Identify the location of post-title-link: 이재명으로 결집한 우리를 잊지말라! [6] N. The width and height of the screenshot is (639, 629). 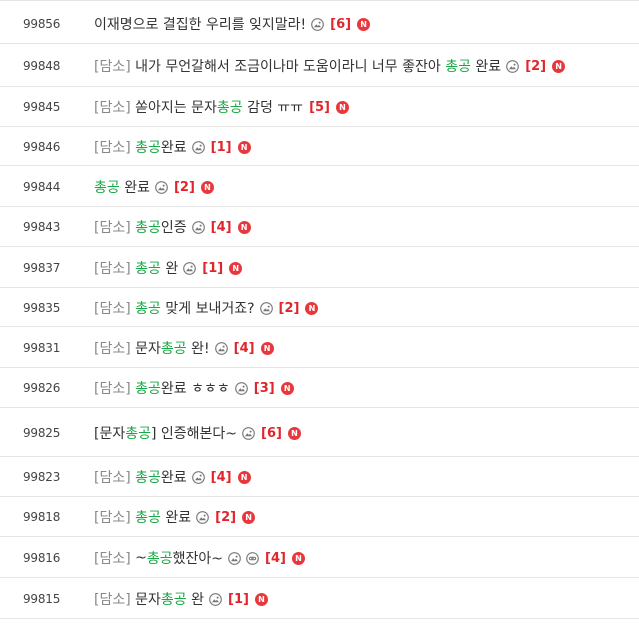
(232, 24).